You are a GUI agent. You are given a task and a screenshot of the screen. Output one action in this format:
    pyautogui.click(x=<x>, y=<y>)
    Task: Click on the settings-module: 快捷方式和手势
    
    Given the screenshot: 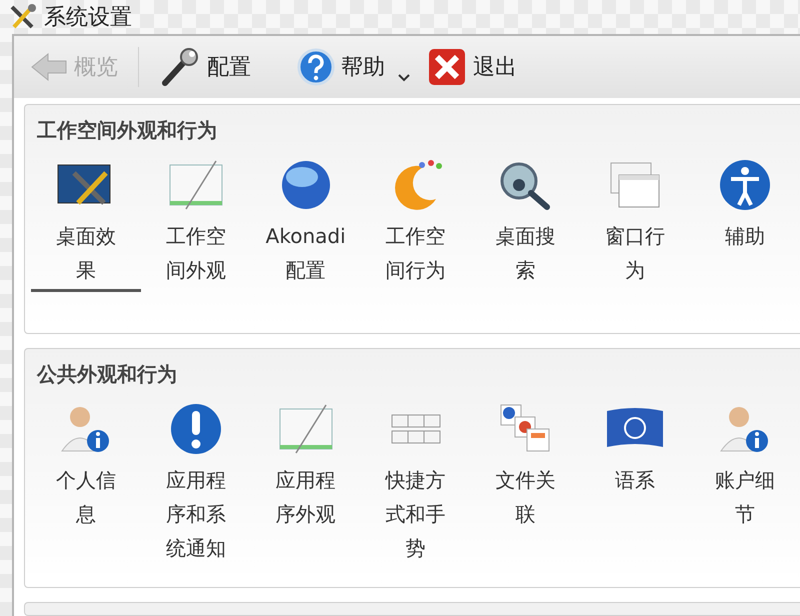 What is the action you would take?
    pyautogui.click(x=415, y=486)
    